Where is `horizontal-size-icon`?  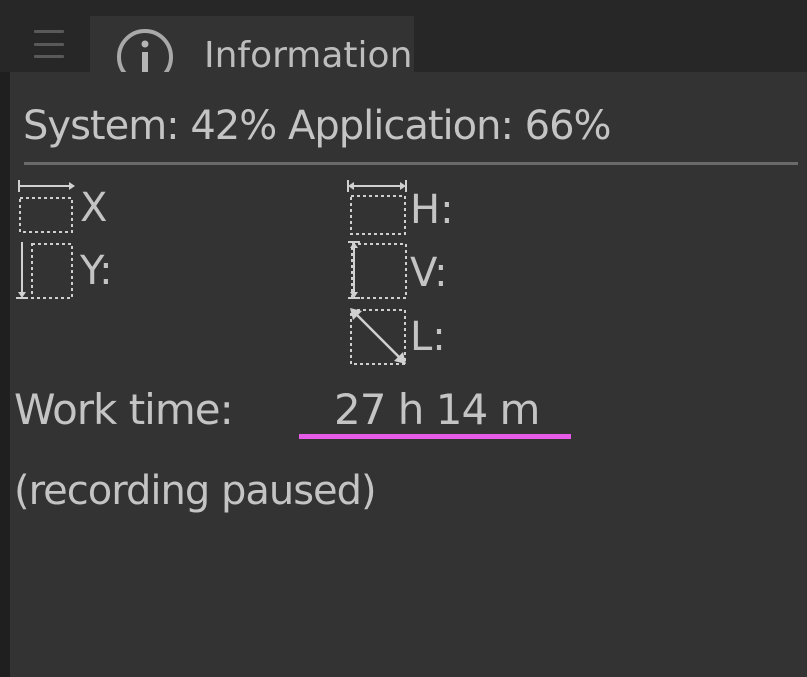 horizontal-size-icon is located at coordinates (377, 207).